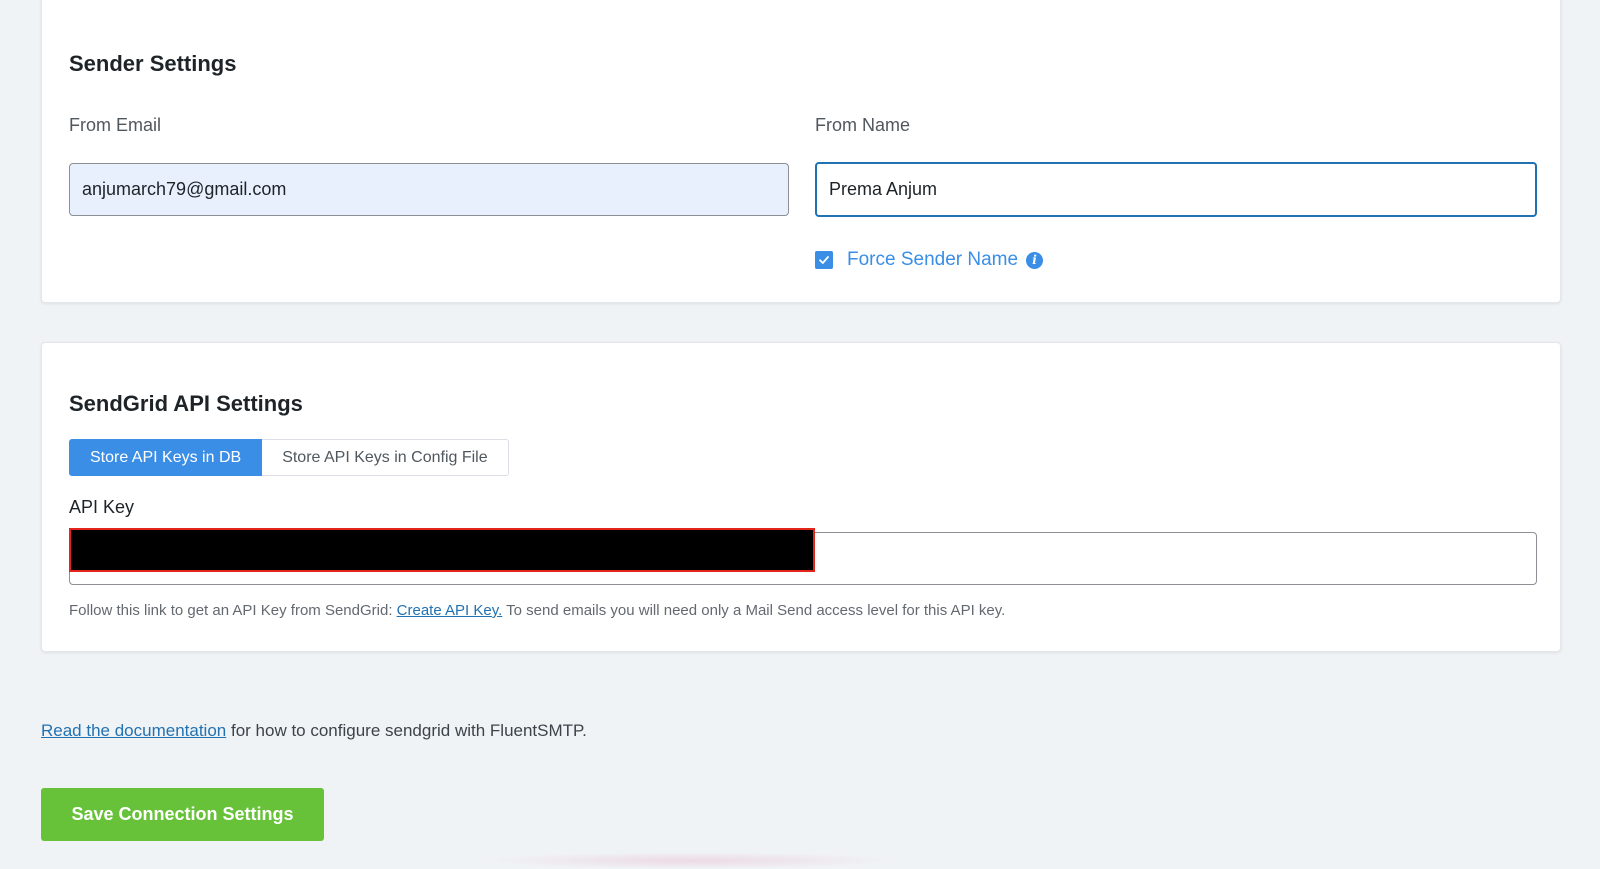 Image resolution: width=1600 pixels, height=869 pixels. What do you see at coordinates (429, 189) in the screenshot?
I see `from-email-input` at bounding box center [429, 189].